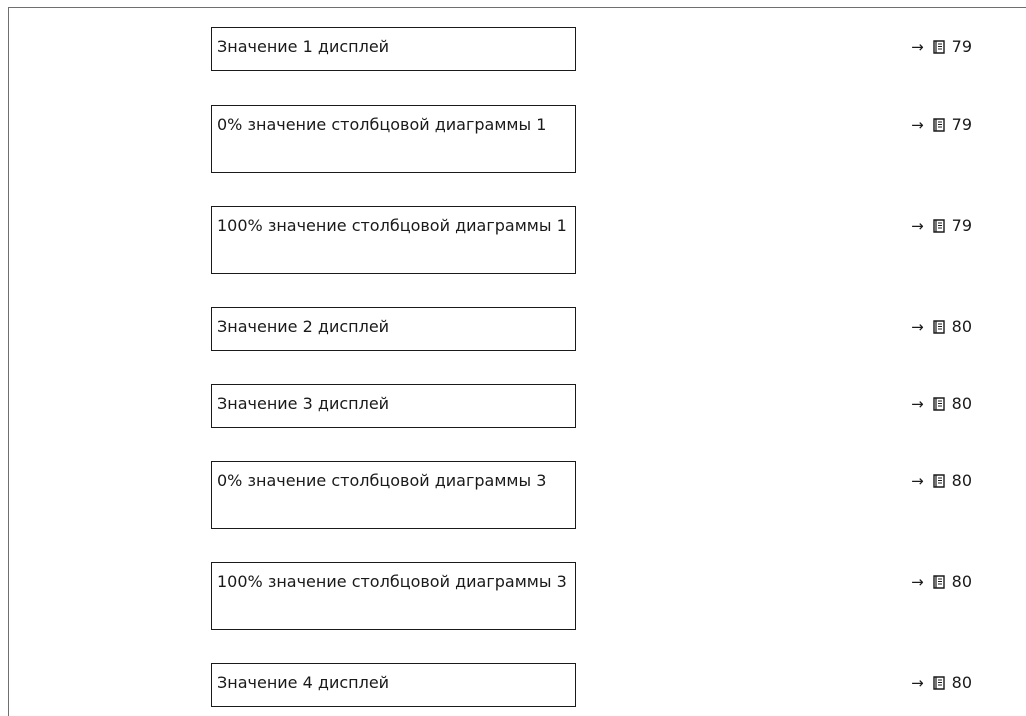  I want to click on parameter-label: 0% значение столбцовой диаграммы 1, so click(382, 124).